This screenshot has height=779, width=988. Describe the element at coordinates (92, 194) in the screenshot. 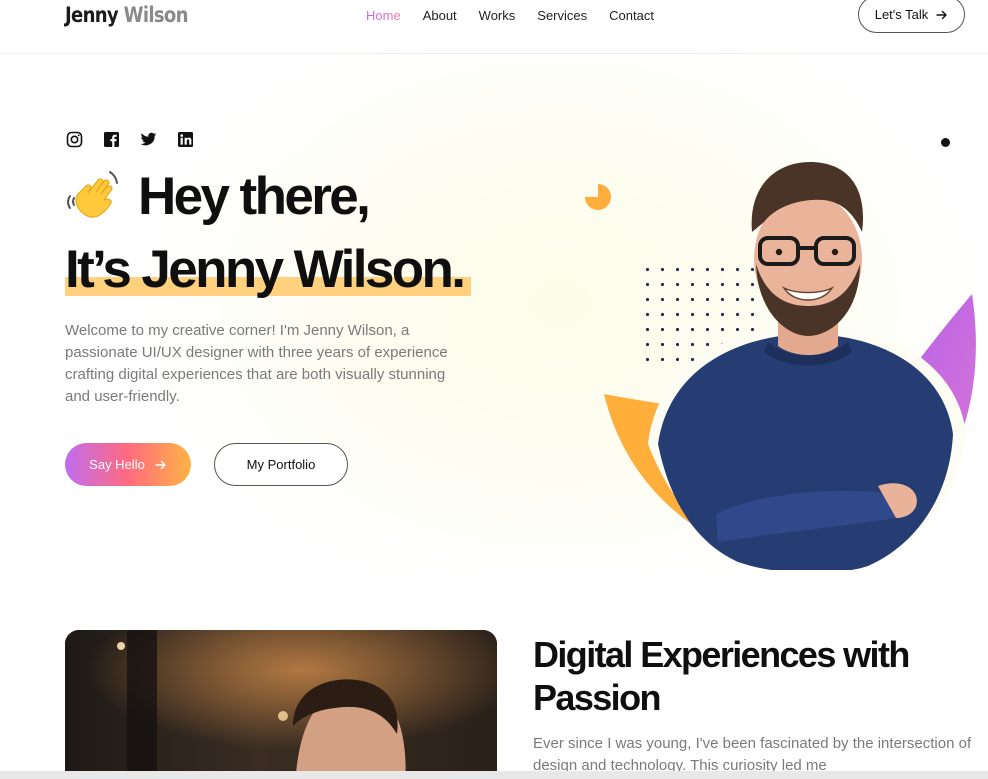

I see `waving-hand-icon` at that location.